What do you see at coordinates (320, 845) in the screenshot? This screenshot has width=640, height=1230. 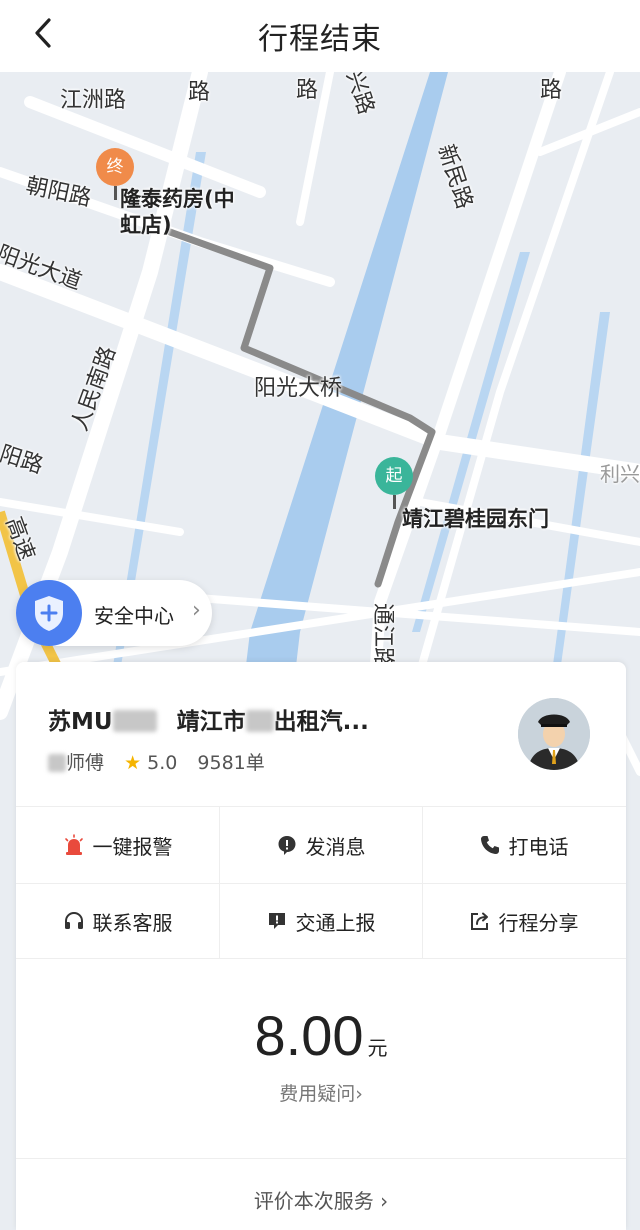 I see `message-button: 发消息` at bounding box center [320, 845].